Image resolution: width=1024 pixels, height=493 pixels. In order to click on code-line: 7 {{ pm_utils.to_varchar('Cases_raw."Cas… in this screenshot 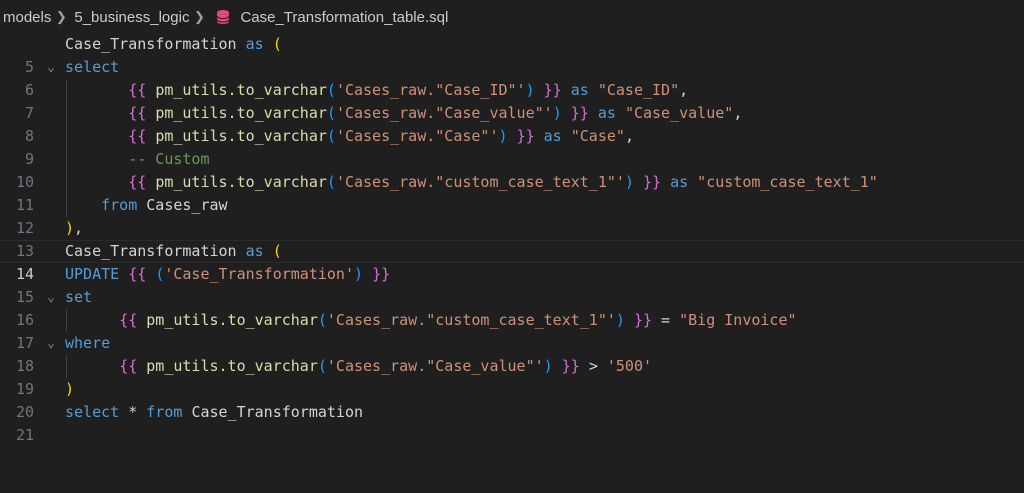, I will do `click(512, 100)`.